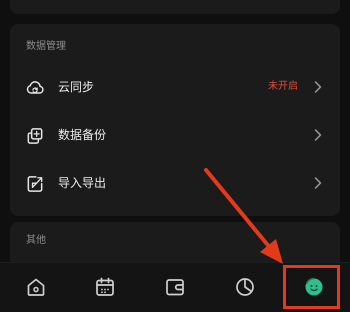 This screenshot has height=312, width=350. I want to click on previous-card-bottom, so click(175, 7).